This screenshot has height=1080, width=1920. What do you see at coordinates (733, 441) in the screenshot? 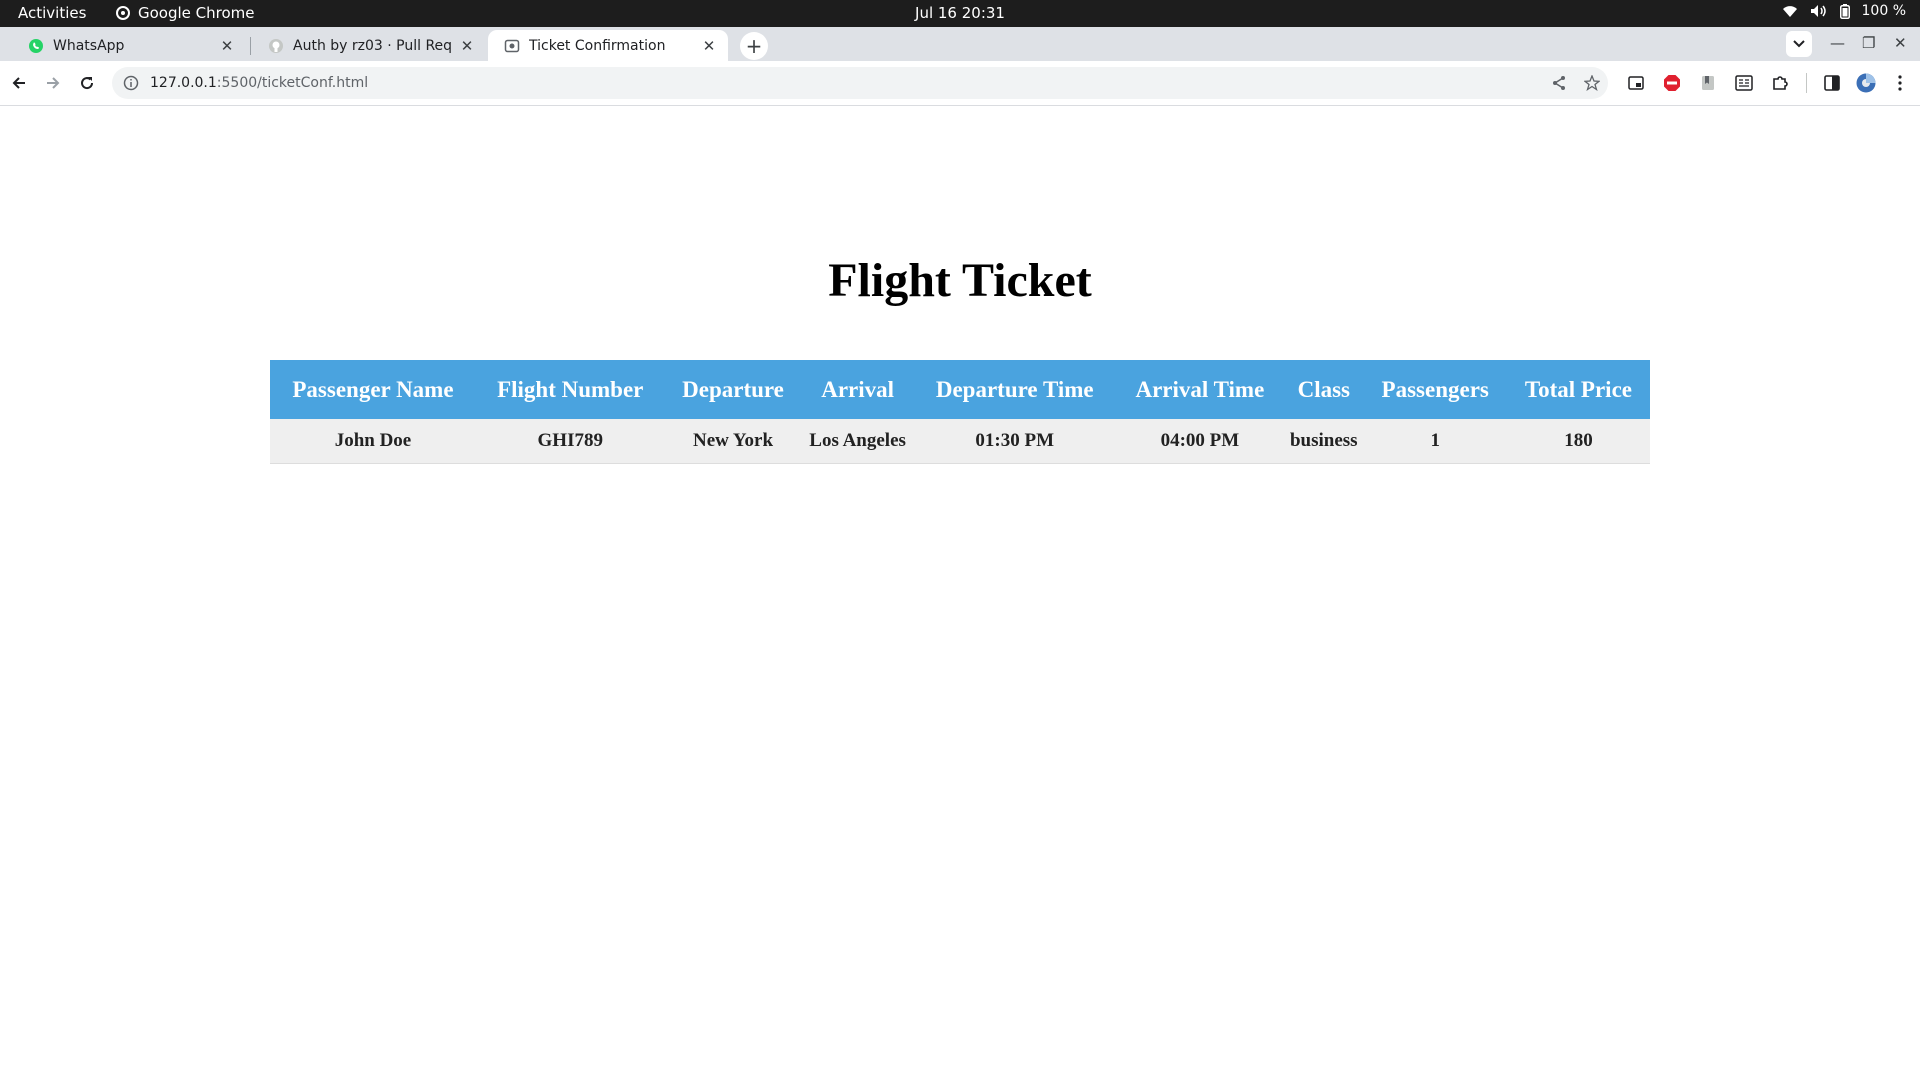
I see `departure-cell: New York` at bounding box center [733, 441].